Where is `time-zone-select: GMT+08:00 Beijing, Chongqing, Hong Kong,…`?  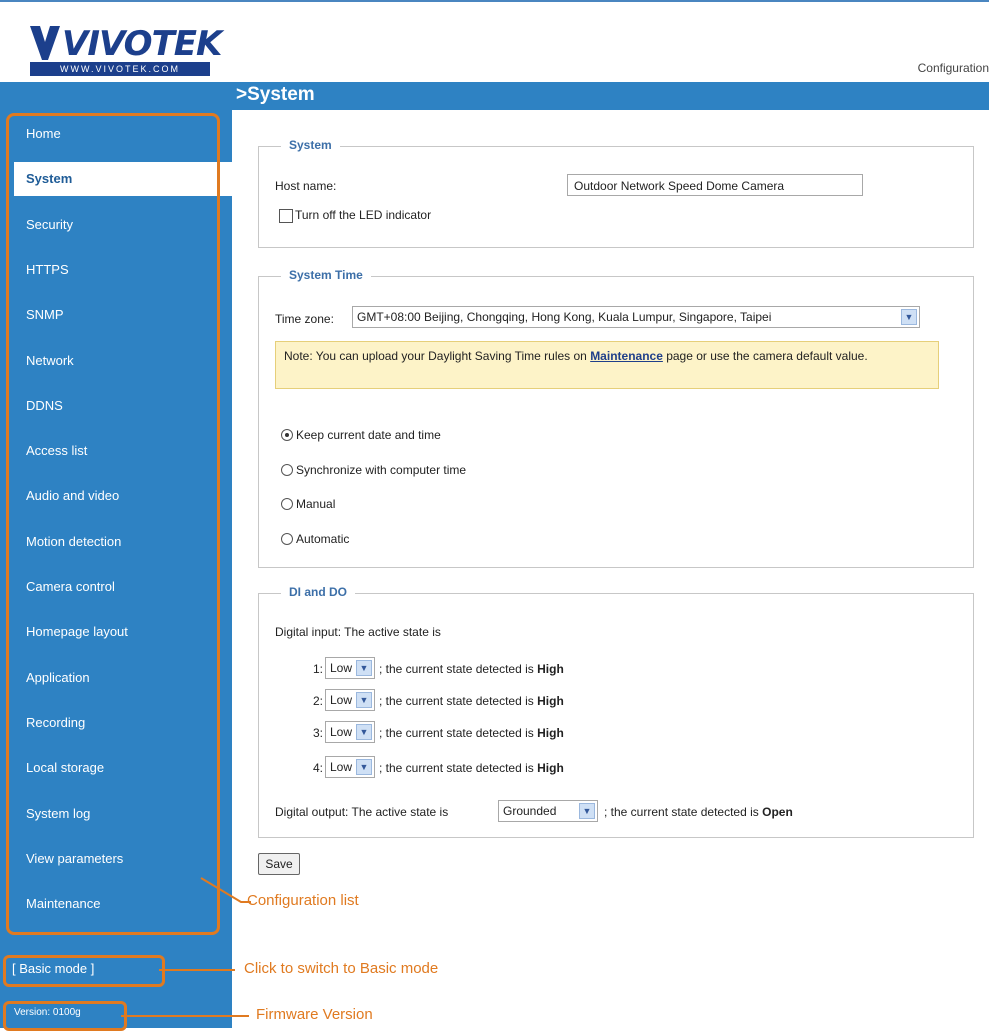 time-zone-select: GMT+08:00 Beijing, Chongqing, Hong Kong,… is located at coordinates (636, 317).